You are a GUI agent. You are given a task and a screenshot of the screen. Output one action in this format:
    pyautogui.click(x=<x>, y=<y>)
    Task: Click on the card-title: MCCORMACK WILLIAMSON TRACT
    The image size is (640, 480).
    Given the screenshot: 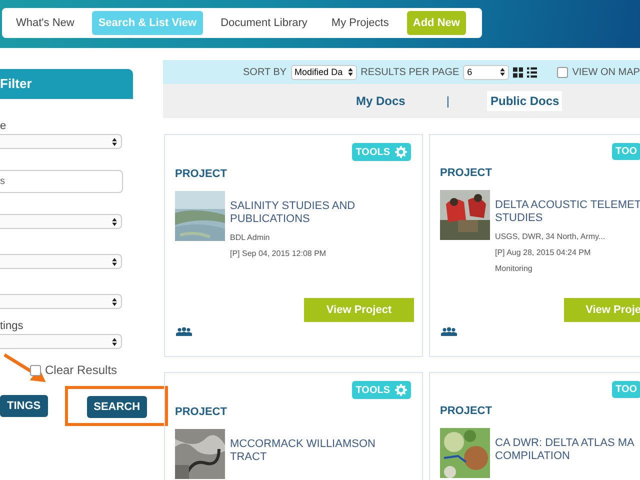 What is the action you would take?
    pyautogui.click(x=303, y=451)
    